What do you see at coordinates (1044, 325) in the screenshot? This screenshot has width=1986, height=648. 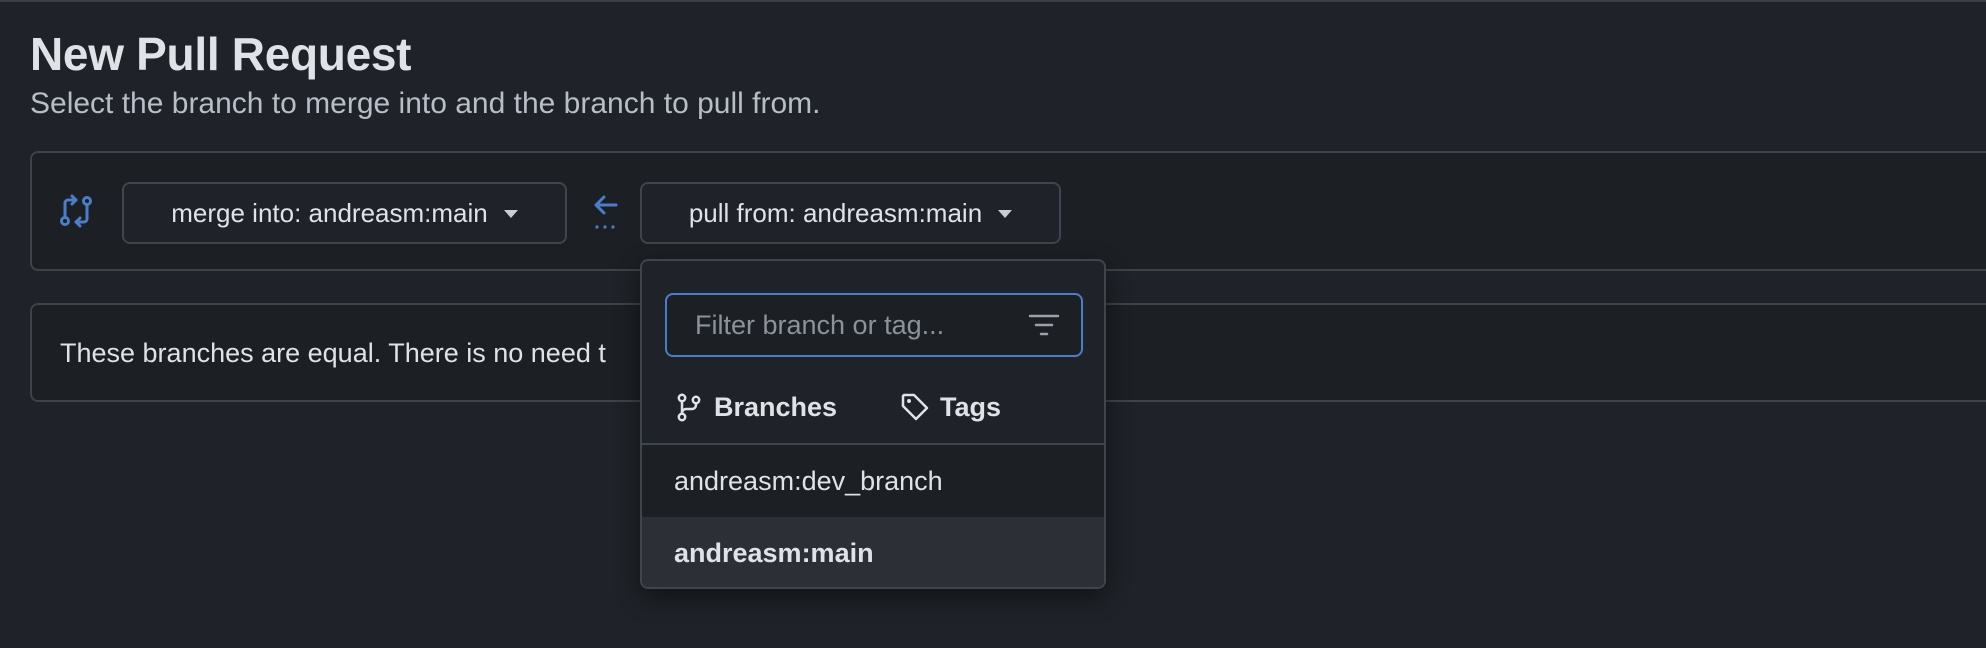 I see `filter-icon` at bounding box center [1044, 325].